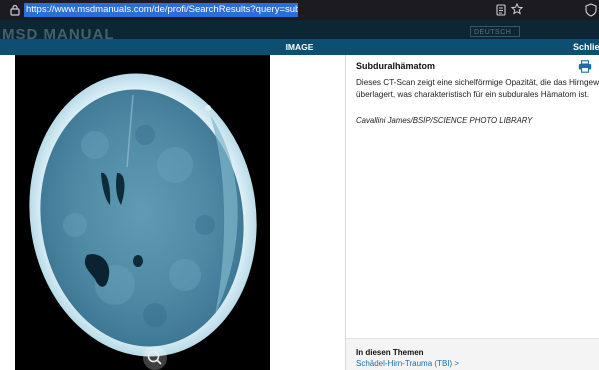  What do you see at coordinates (495, 31) in the screenshot?
I see `language-selector: DEUTSCH` at bounding box center [495, 31].